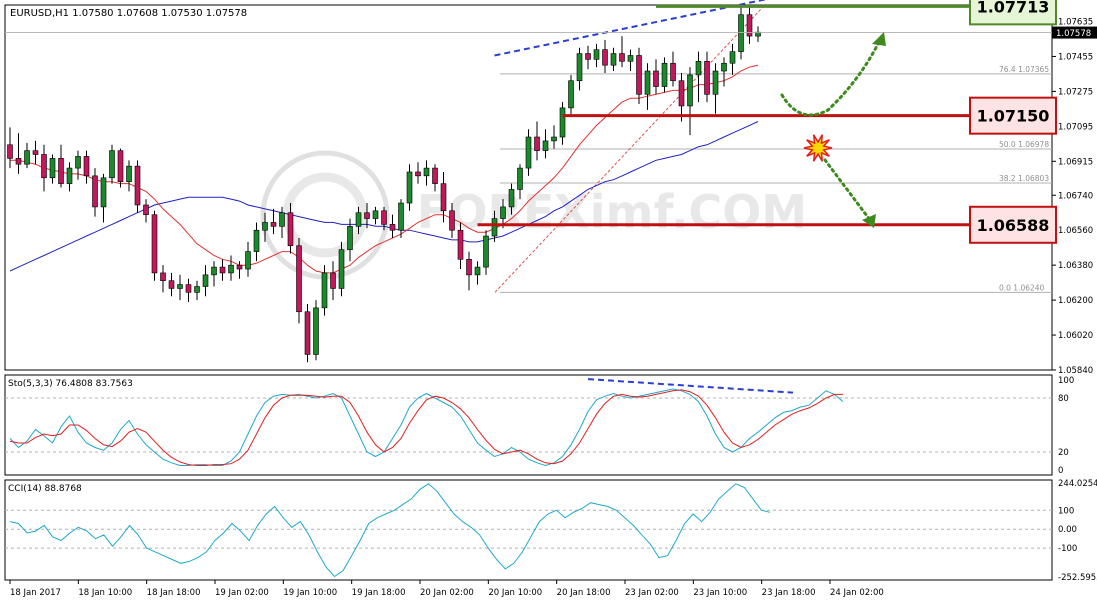 The image size is (1097, 609). I want to click on fib-label: 38.2 1.06803, so click(1024, 178).